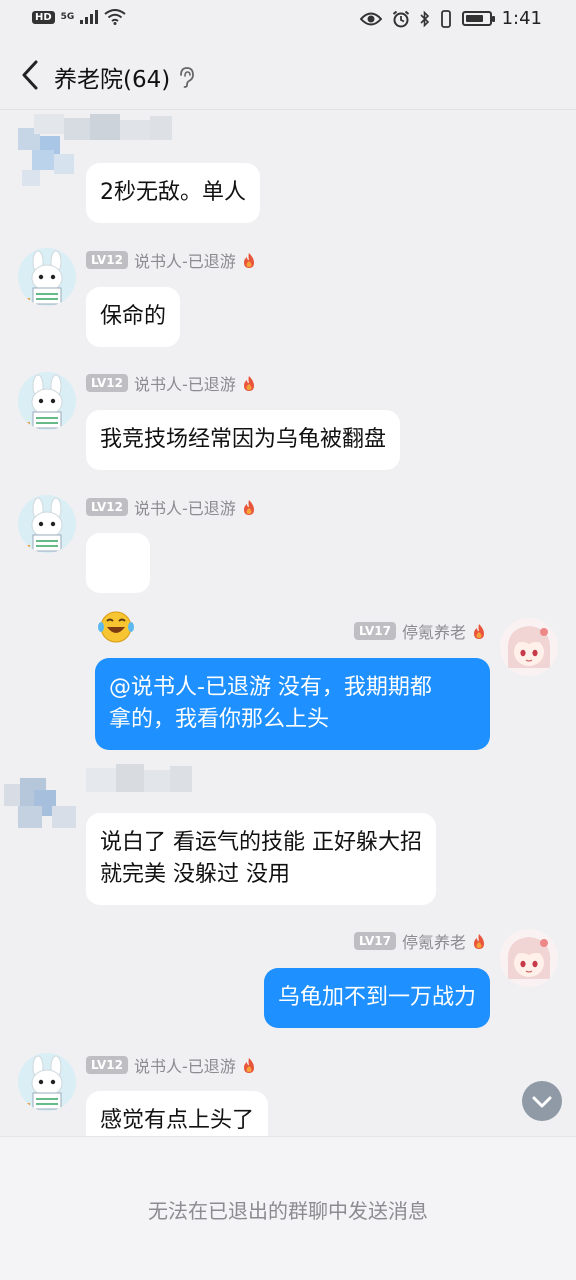 This screenshot has height=1280, width=576. I want to click on hd-badge: HD, so click(43, 17).